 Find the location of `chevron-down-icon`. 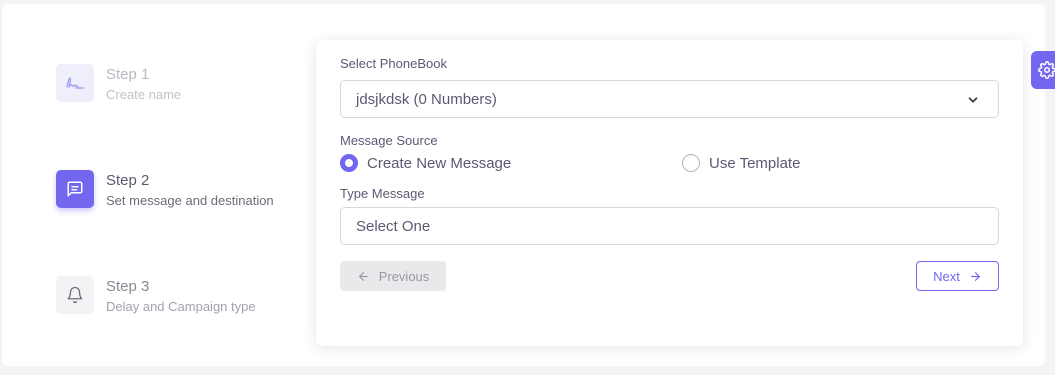

chevron-down-icon is located at coordinates (973, 102).